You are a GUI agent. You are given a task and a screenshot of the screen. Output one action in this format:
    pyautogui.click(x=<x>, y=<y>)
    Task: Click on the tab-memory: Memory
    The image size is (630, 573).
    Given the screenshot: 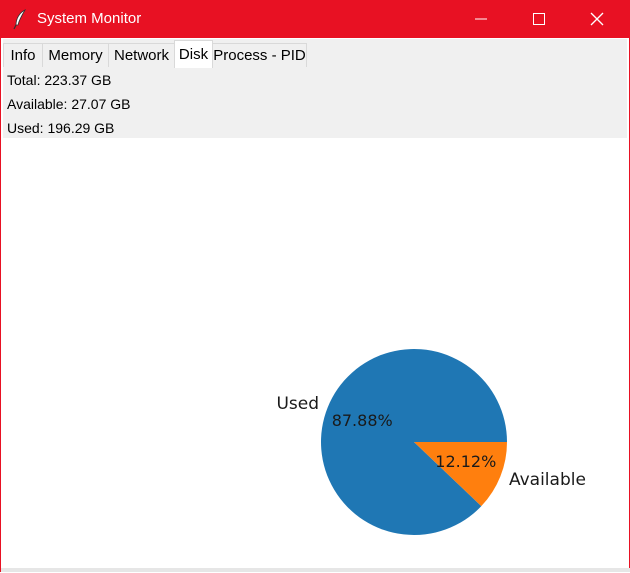 What is the action you would take?
    pyautogui.click(x=75, y=55)
    